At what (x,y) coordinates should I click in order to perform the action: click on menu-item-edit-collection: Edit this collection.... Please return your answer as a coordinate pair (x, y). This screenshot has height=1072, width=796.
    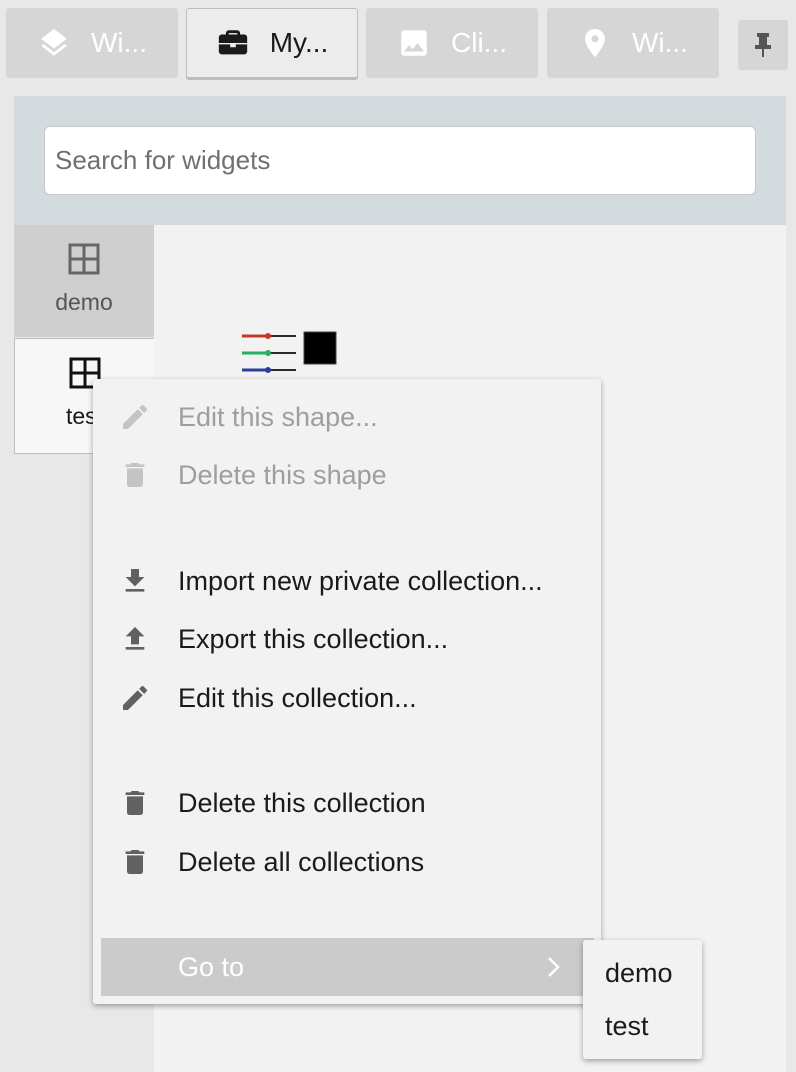
    Looking at the image, I should click on (347, 698).